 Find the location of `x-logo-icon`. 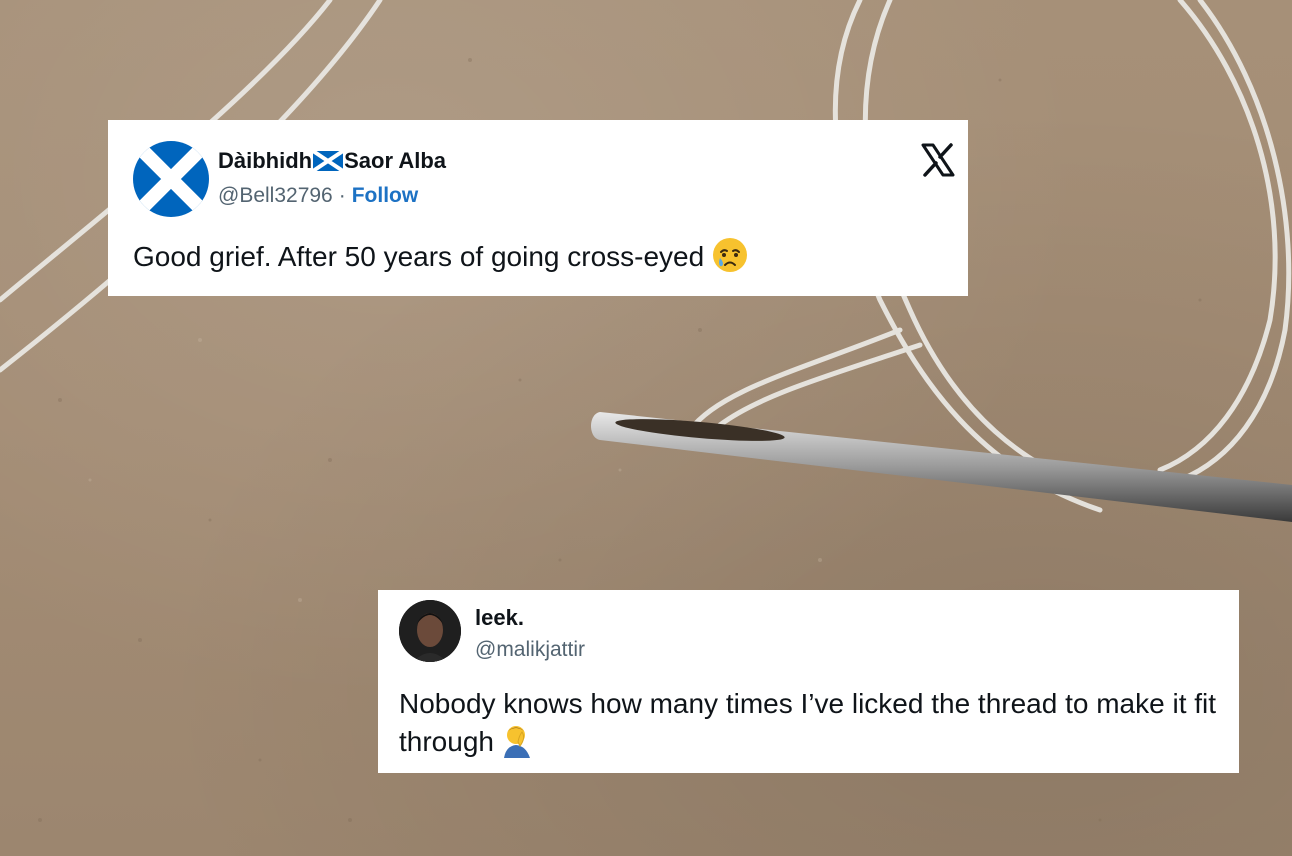

x-logo-icon is located at coordinates (938, 160).